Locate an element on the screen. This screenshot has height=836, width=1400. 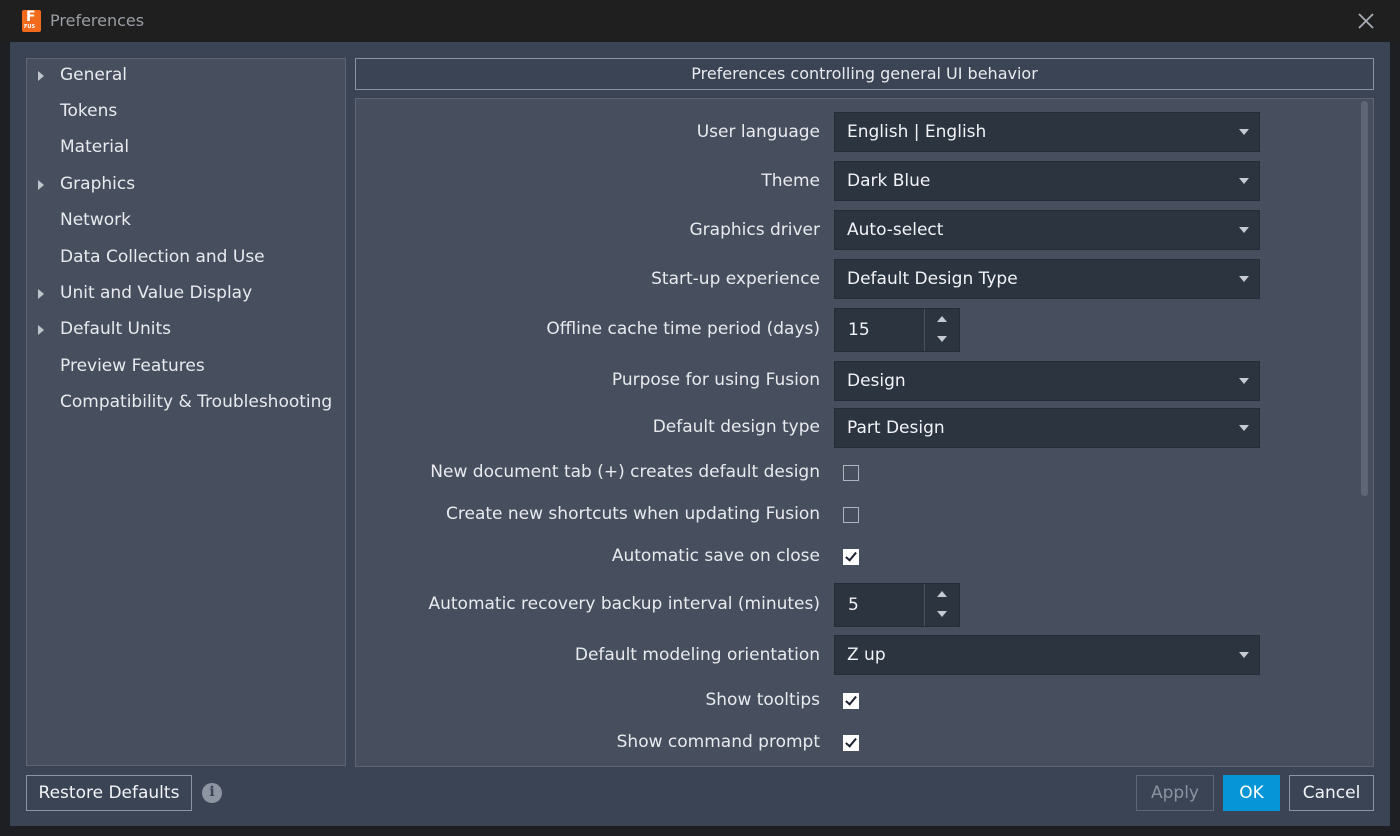
tooltips-checkbox is located at coordinates (851, 701).